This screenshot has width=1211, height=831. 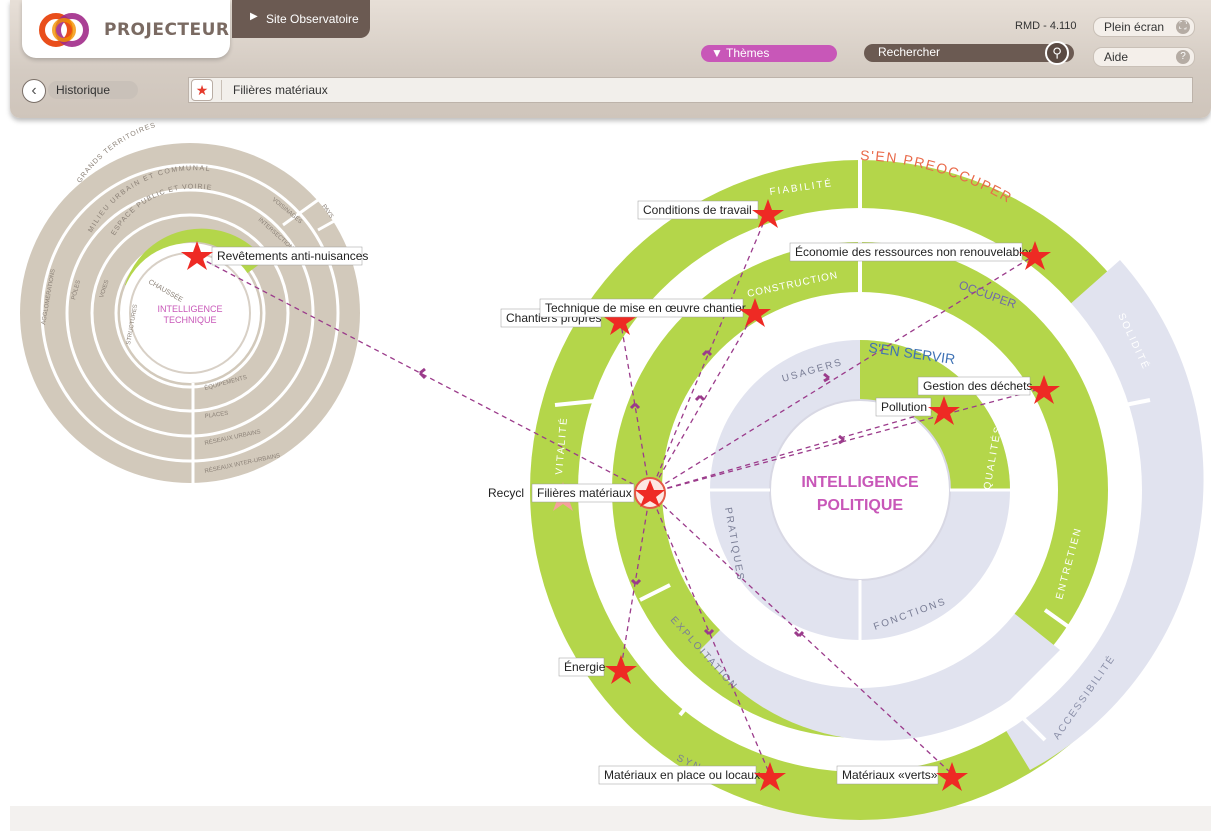 I want to click on callout-text: Pollution, so click(x=904, y=407).